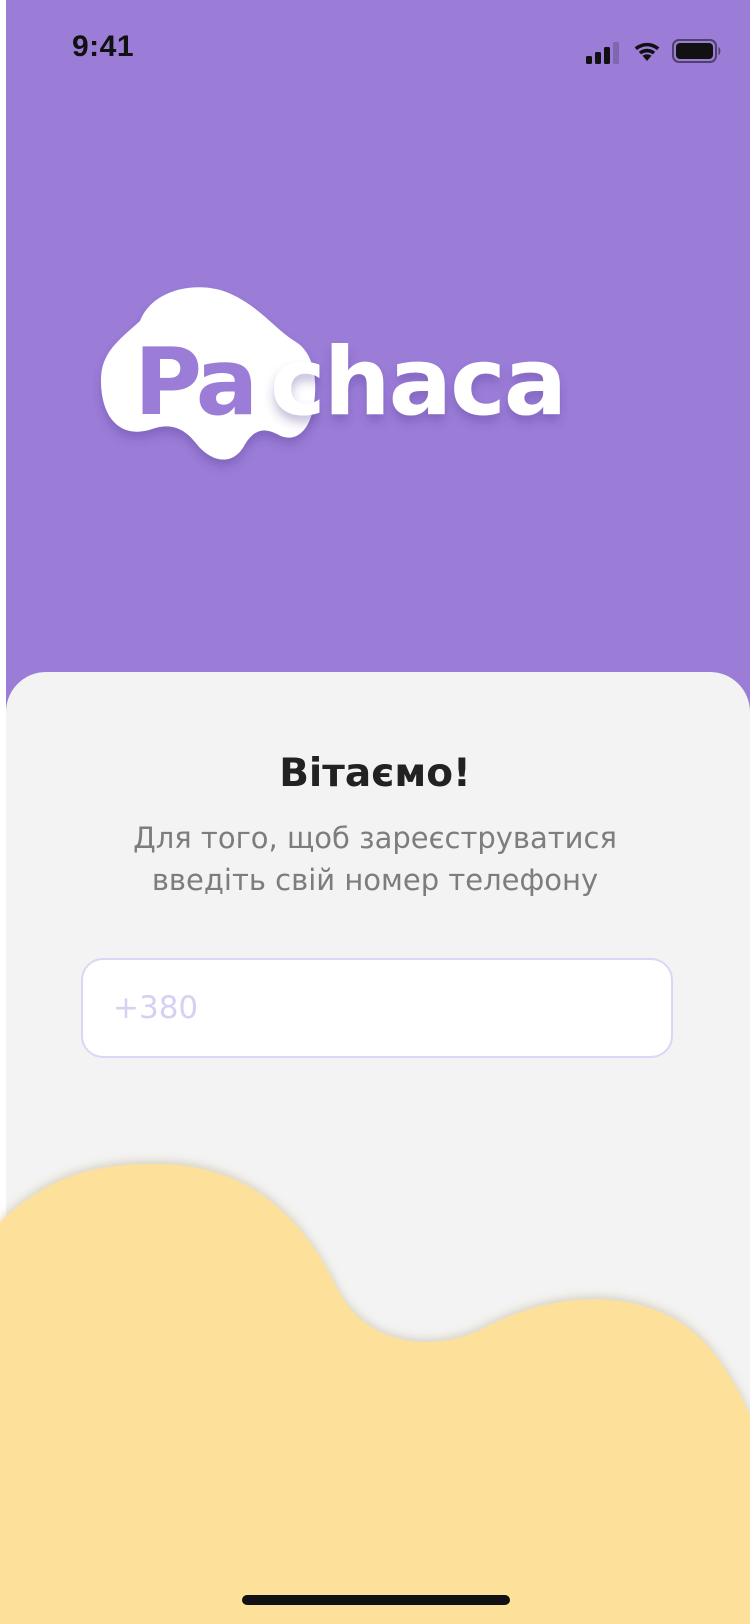 The height and width of the screenshot is (1624, 750). What do you see at coordinates (194, 382) in the screenshot?
I see `logo-mark-letters: Pa` at bounding box center [194, 382].